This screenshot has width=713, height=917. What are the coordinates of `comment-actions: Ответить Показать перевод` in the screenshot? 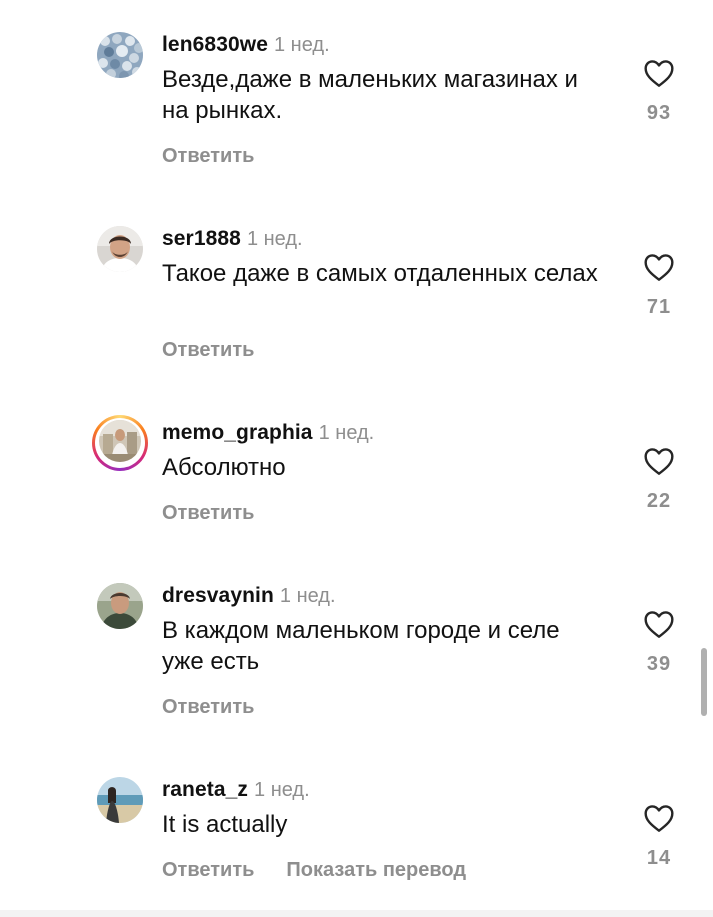 It's located at (314, 870).